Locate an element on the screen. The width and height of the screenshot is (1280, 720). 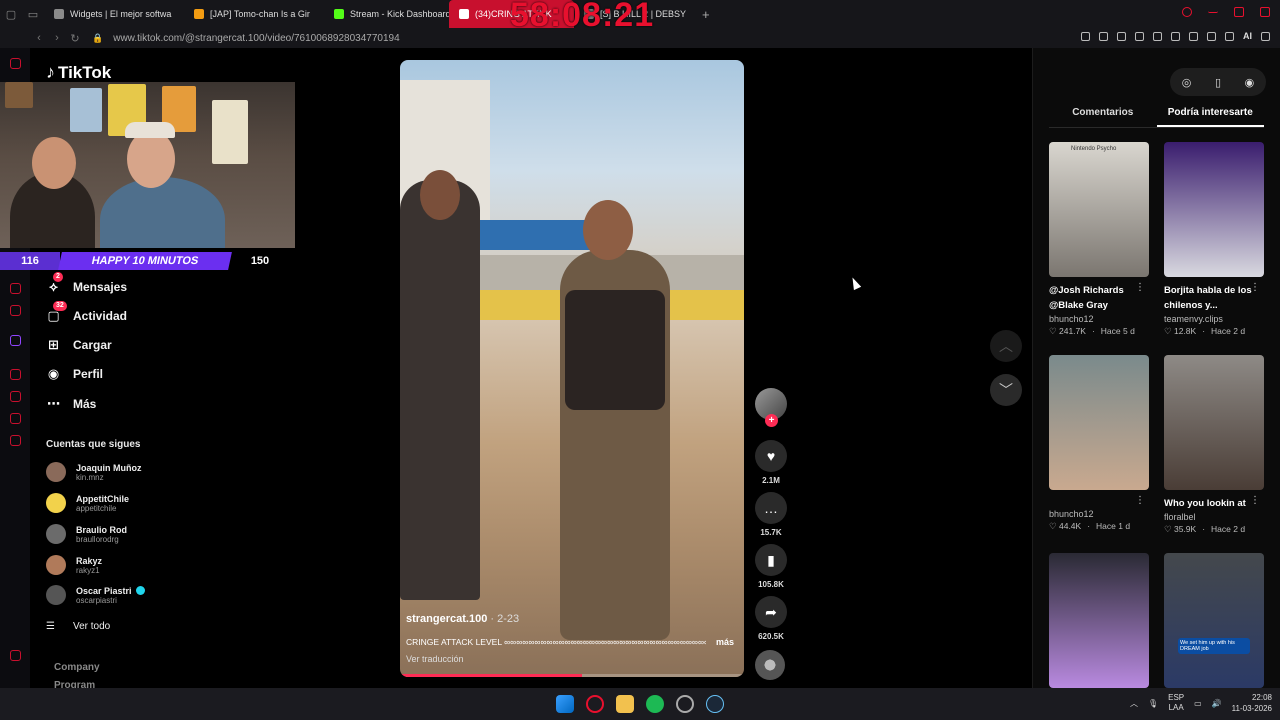
nav-item-actividad: ▢ 32 Actividad is located at coordinates (86, 312).